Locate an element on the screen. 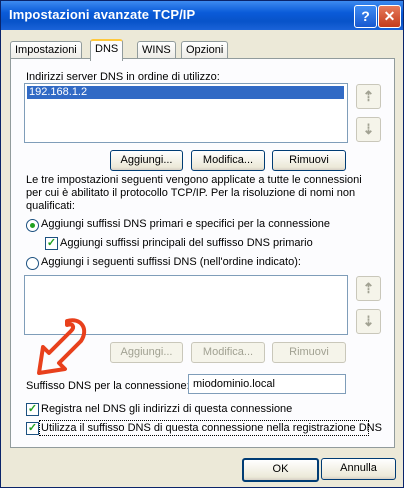 The width and height of the screenshot is (404, 488). move-up-button: ⇡ is located at coordinates (368, 96).